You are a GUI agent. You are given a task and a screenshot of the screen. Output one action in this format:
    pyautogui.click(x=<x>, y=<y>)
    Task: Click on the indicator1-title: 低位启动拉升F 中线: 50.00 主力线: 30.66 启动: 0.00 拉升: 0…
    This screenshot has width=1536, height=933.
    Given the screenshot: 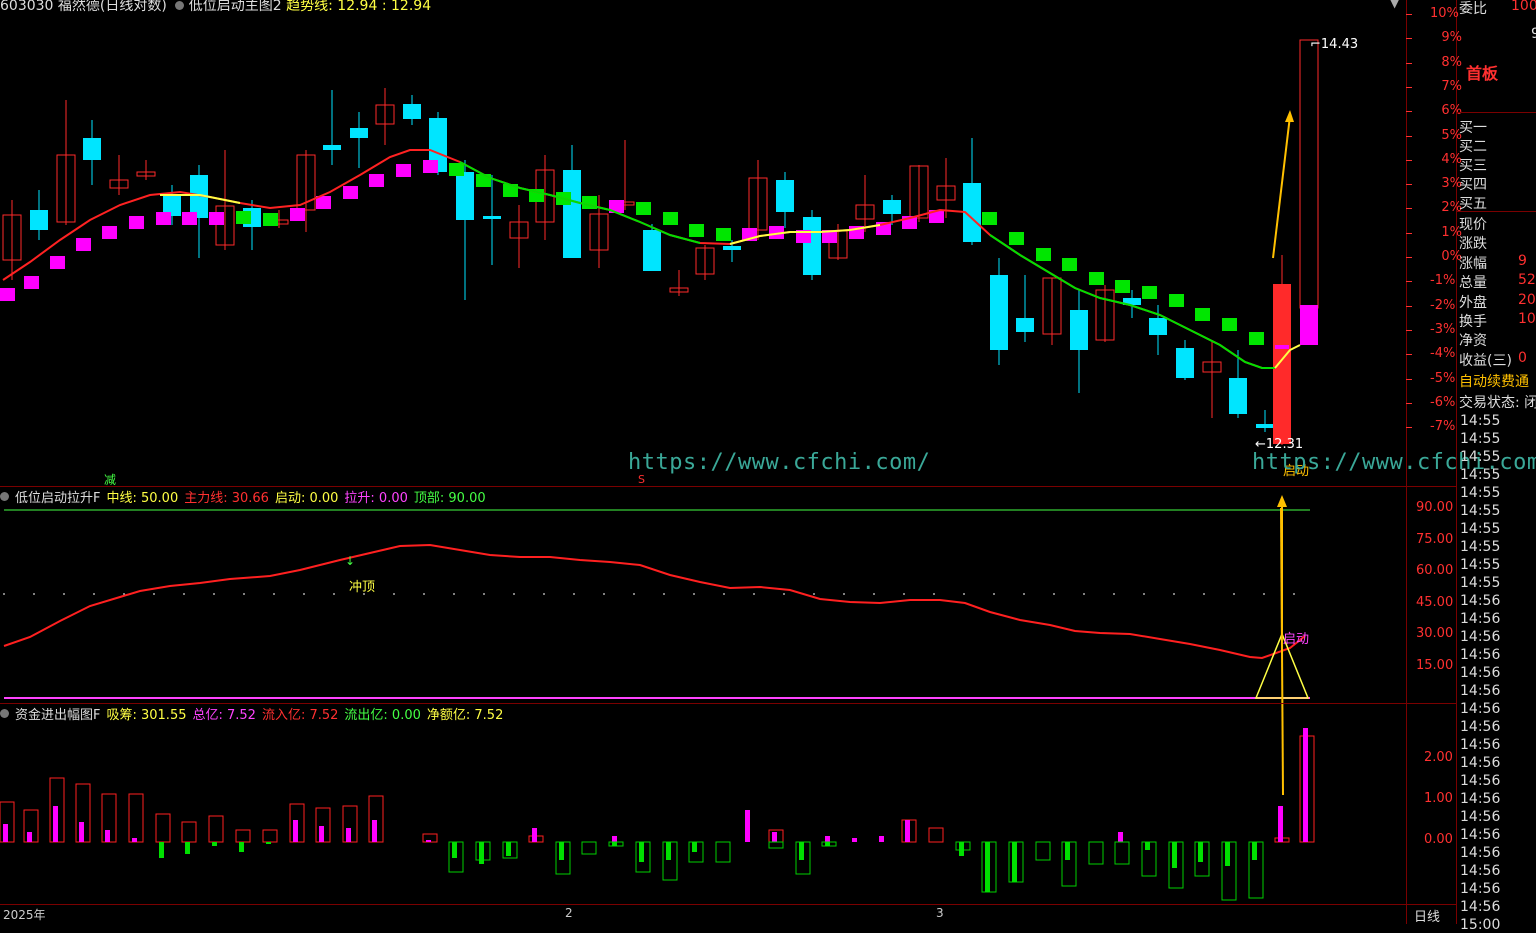 What is the action you would take?
    pyautogui.click(x=243, y=496)
    